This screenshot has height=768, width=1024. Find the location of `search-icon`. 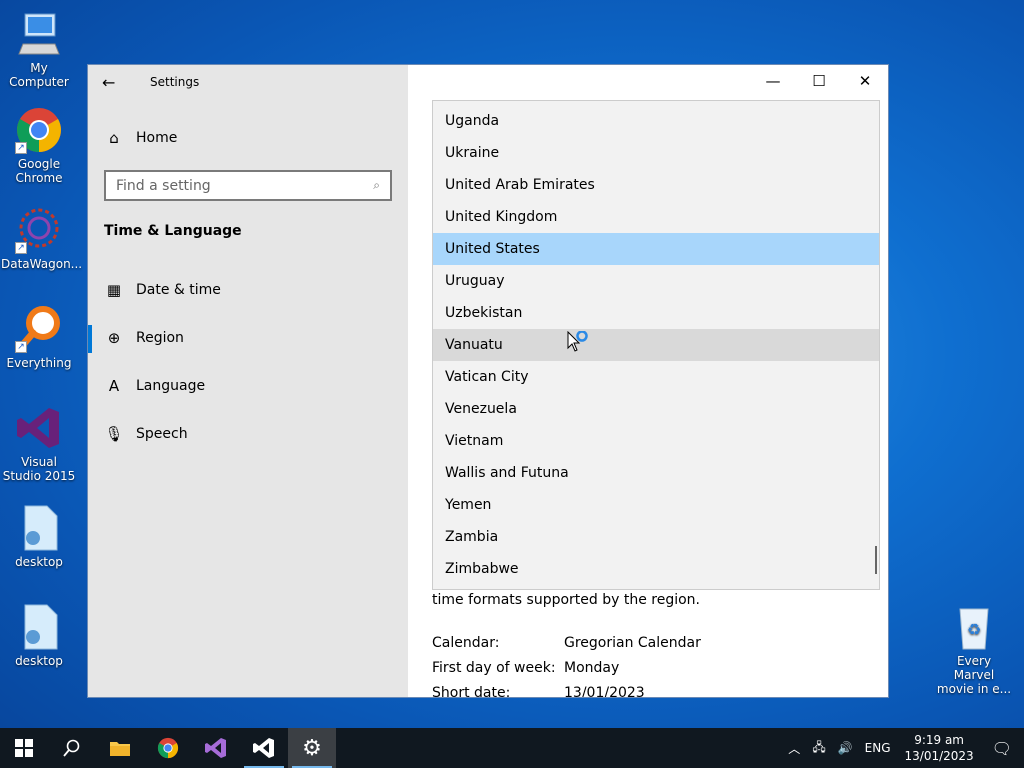

search-icon is located at coordinates (71, 748).